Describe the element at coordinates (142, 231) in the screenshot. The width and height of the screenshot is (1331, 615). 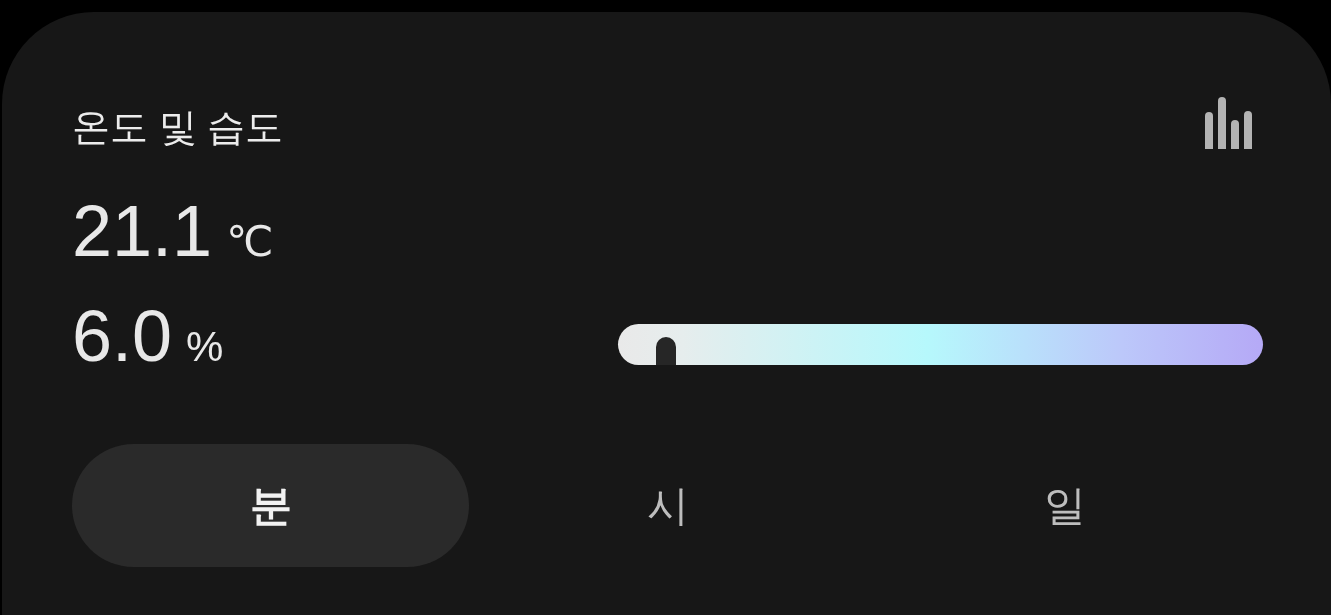
I see `reading-value: 21.1` at that location.